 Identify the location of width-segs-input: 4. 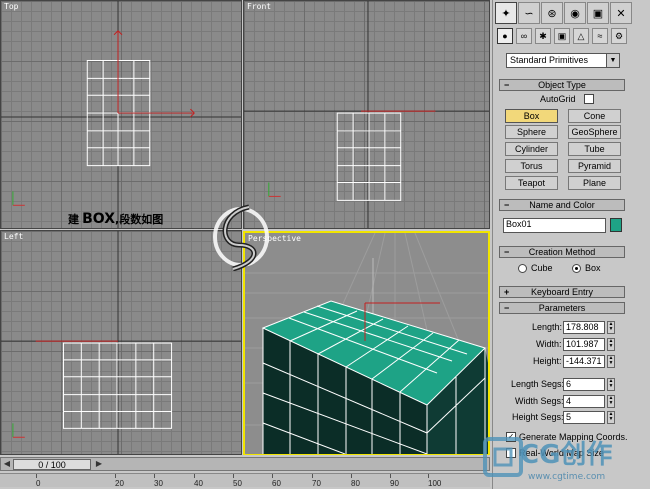
(584, 401).